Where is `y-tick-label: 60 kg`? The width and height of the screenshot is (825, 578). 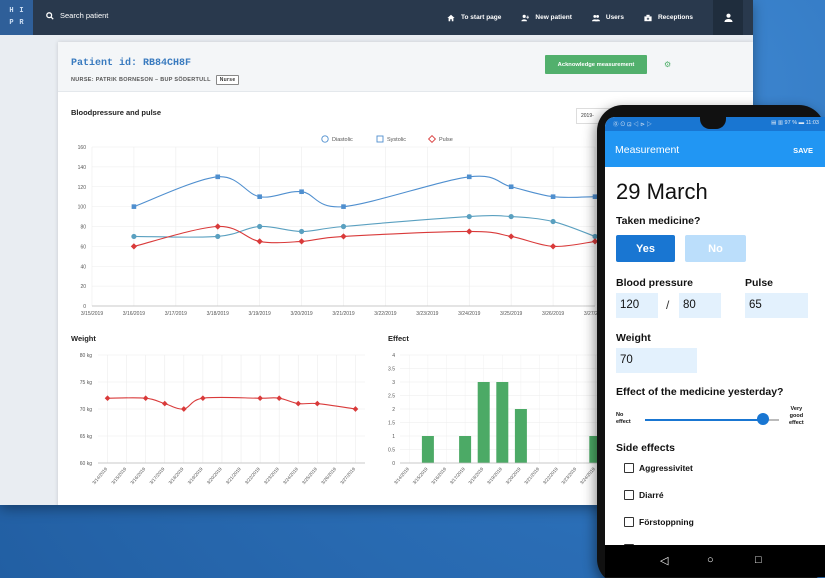 y-tick-label: 60 kg is located at coordinates (86, 464).